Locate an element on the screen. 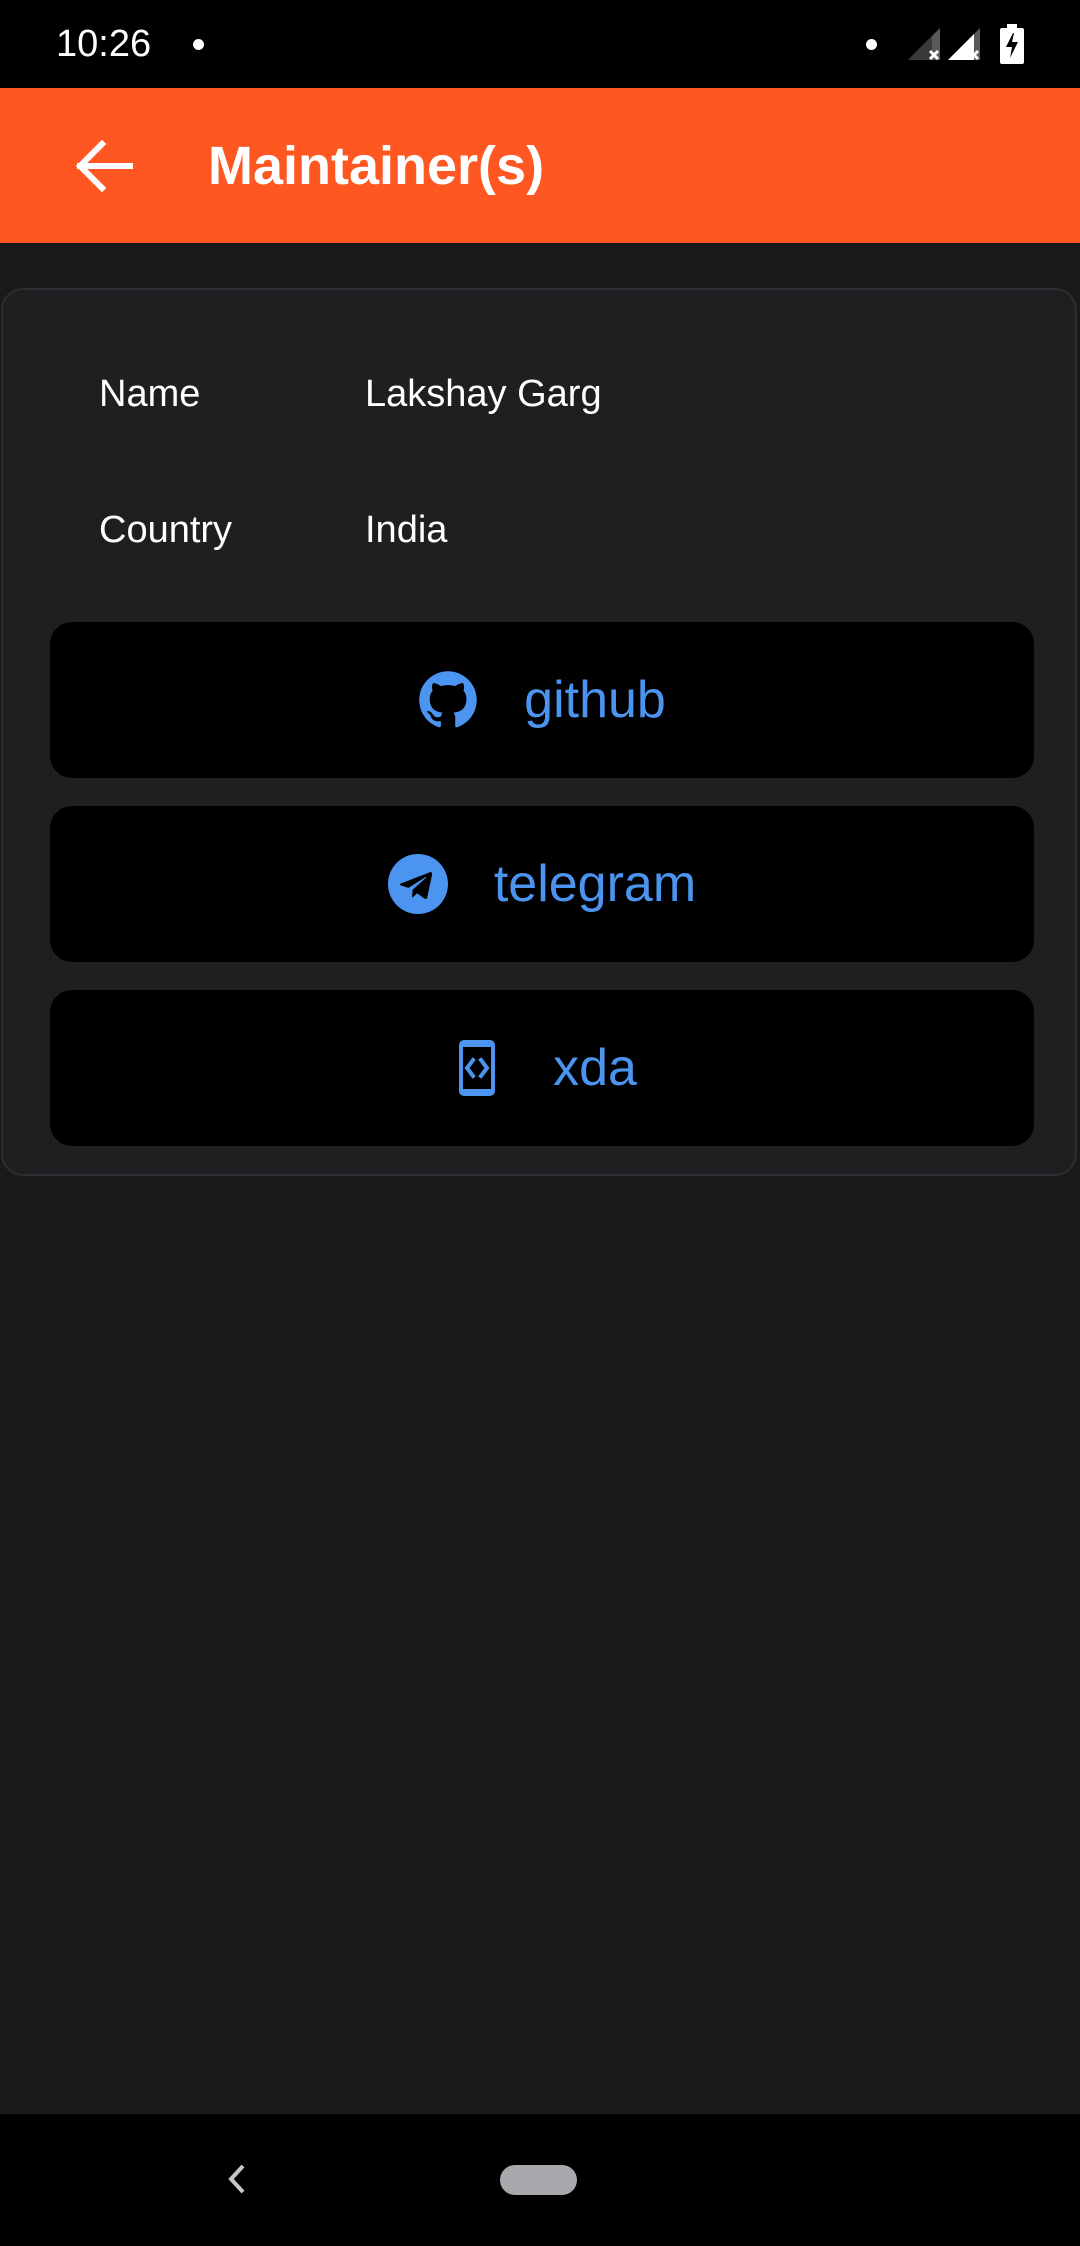 The image size is (1080, 2246). status-bar: 10:26 is located at coordinates (540, 44).